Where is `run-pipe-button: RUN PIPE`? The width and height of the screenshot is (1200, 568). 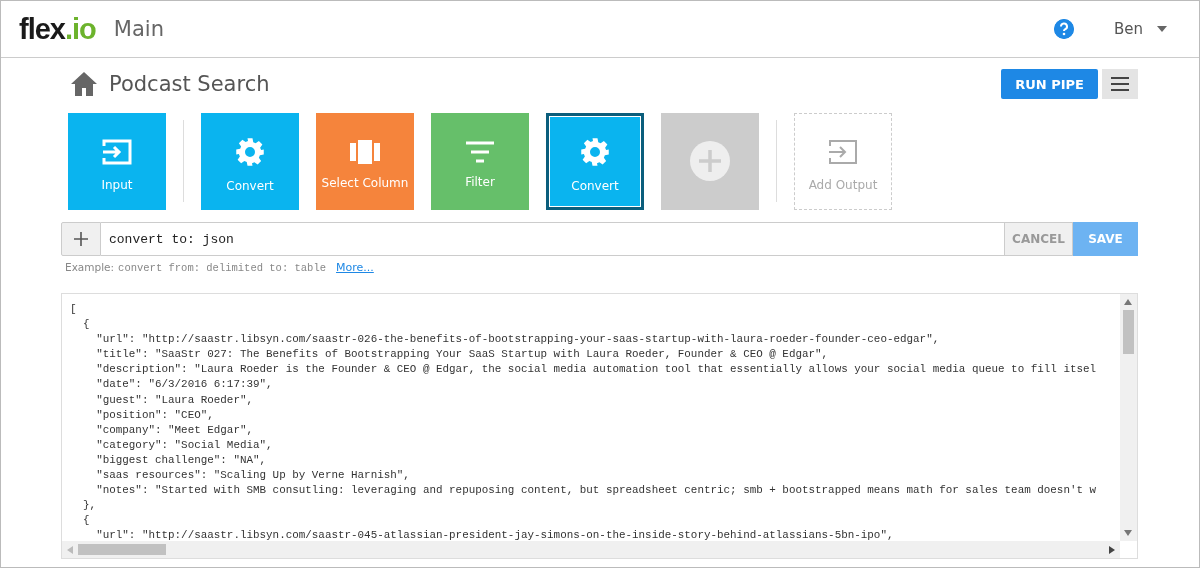 run-pipe-button: RUN PIPE is located at coordinates (1049, 84).